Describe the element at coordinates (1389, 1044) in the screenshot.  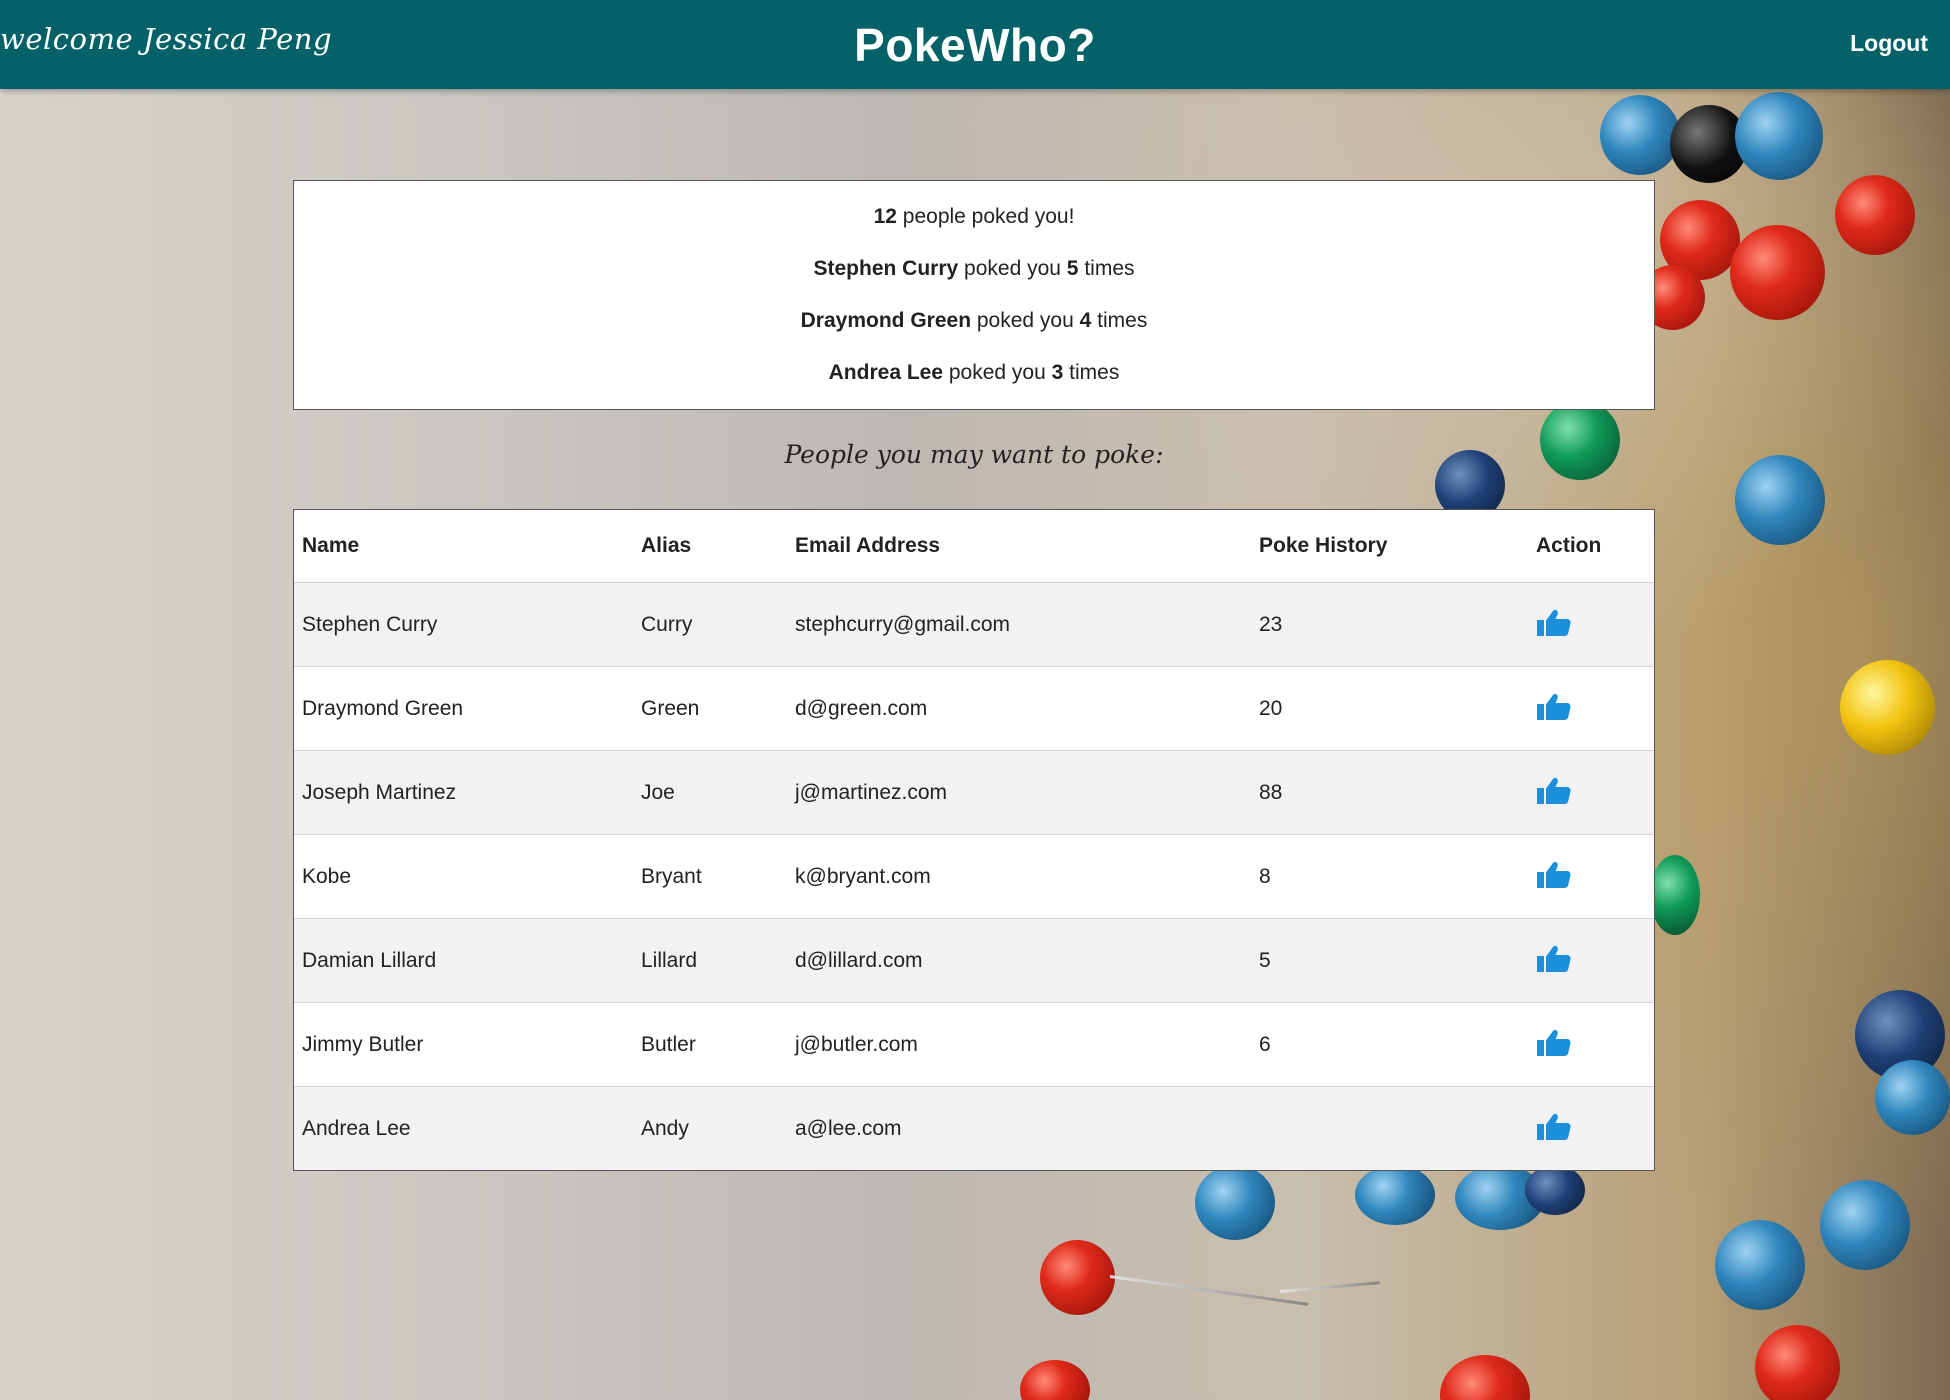
I see `cell-poke-history: 6` at that location.